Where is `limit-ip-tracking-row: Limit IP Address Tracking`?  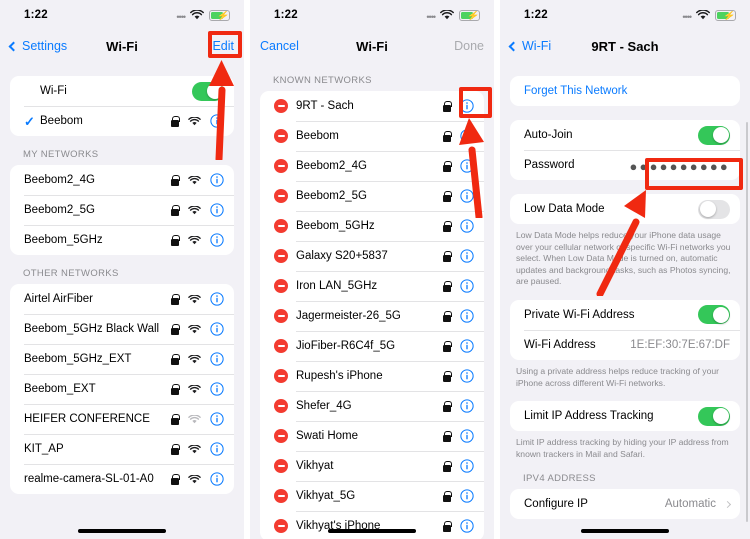
limit-ip-tracking-row: Limit IP Address Tracking is located at coordinates (625, 416).